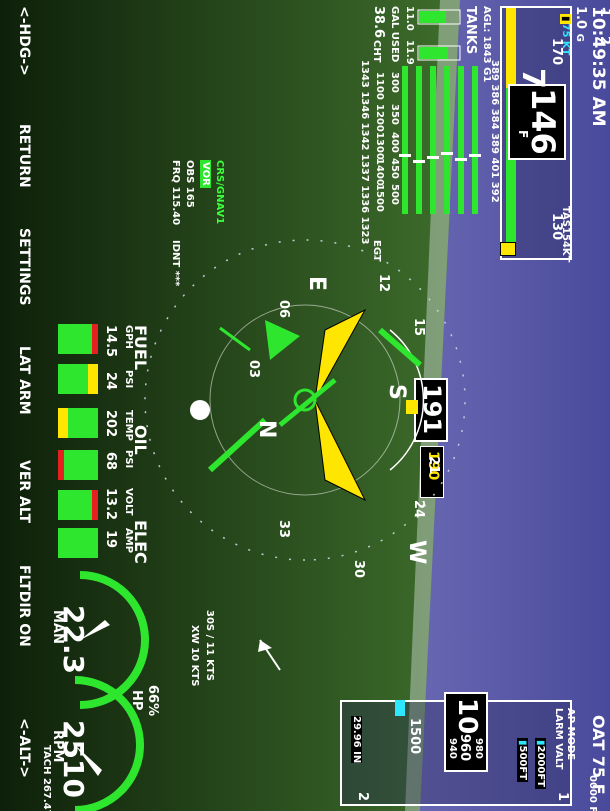 The image size is (610, 811). Describe the element at coordinates (175, 263) in the screenshot. I see `nav-ident: IDNT ***` at that location.